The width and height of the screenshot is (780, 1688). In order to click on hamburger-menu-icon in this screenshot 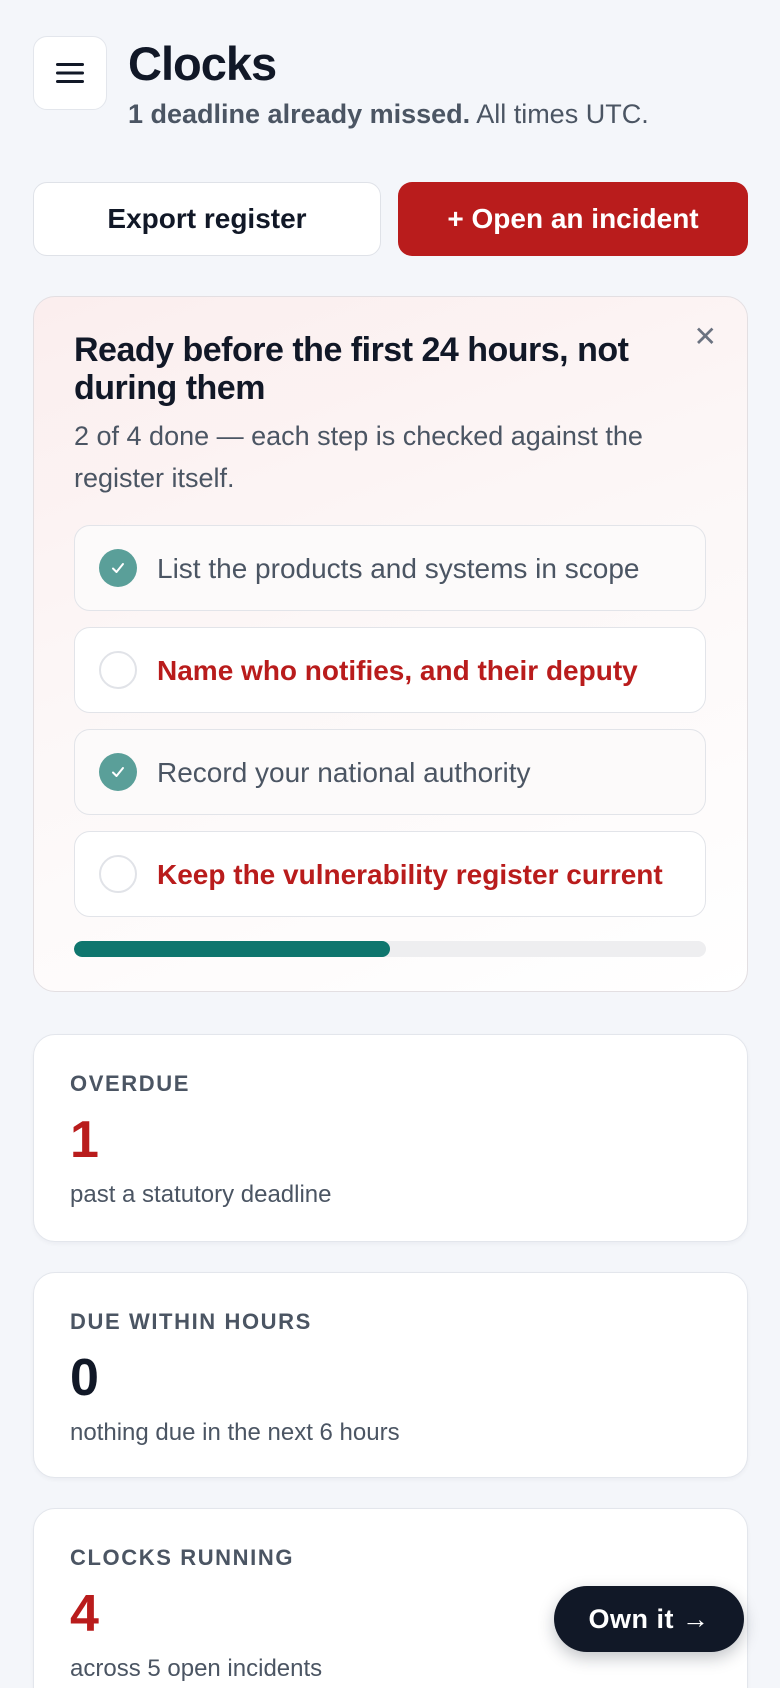, I will do `click(70, 73)`.